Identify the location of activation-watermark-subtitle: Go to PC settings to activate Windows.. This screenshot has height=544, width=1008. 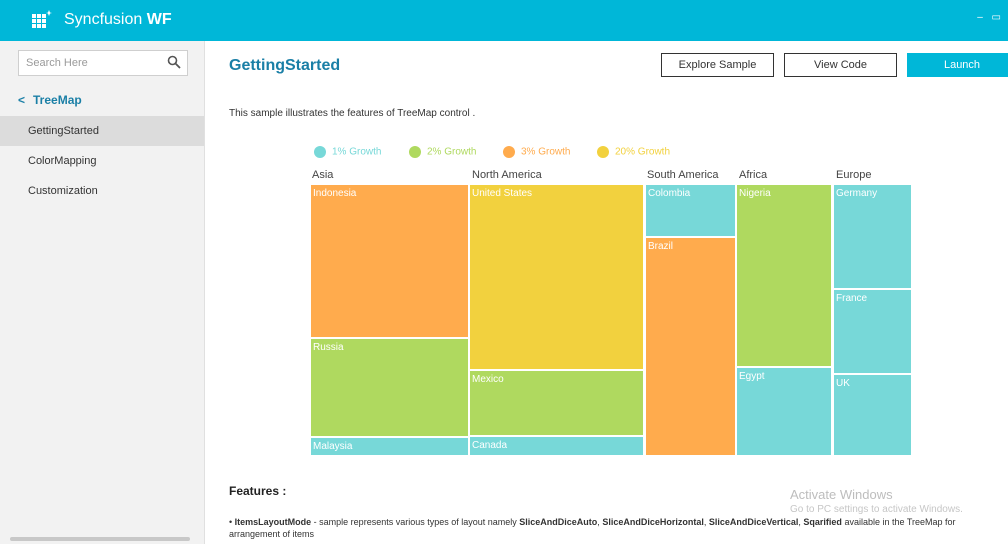
(876, 509).